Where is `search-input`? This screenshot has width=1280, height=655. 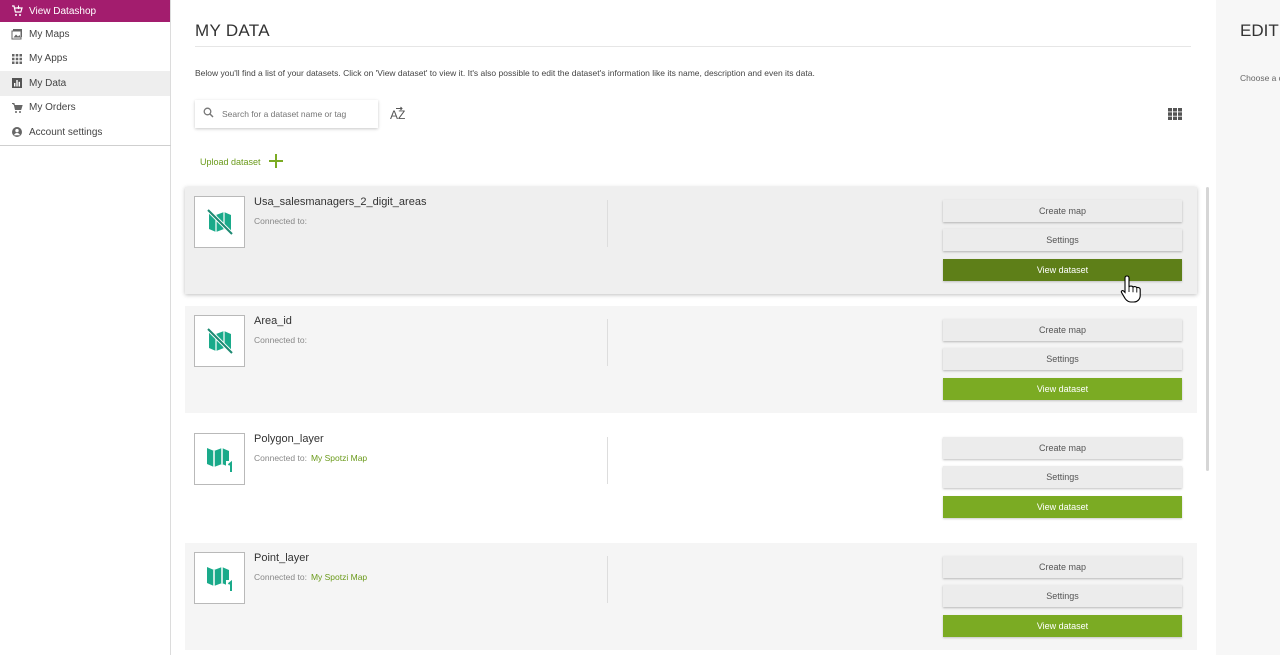
search-input is located at coordinates (289, 114).